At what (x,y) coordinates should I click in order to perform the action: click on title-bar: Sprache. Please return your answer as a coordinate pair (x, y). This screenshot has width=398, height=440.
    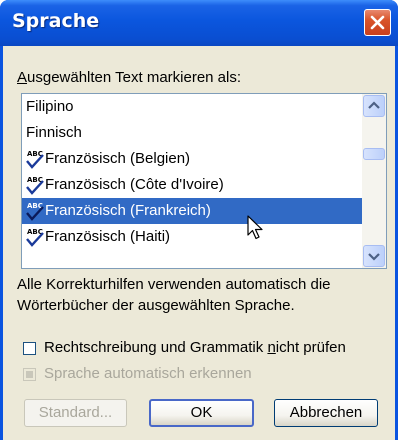
    Looking at the image, I should click on (199, 23).